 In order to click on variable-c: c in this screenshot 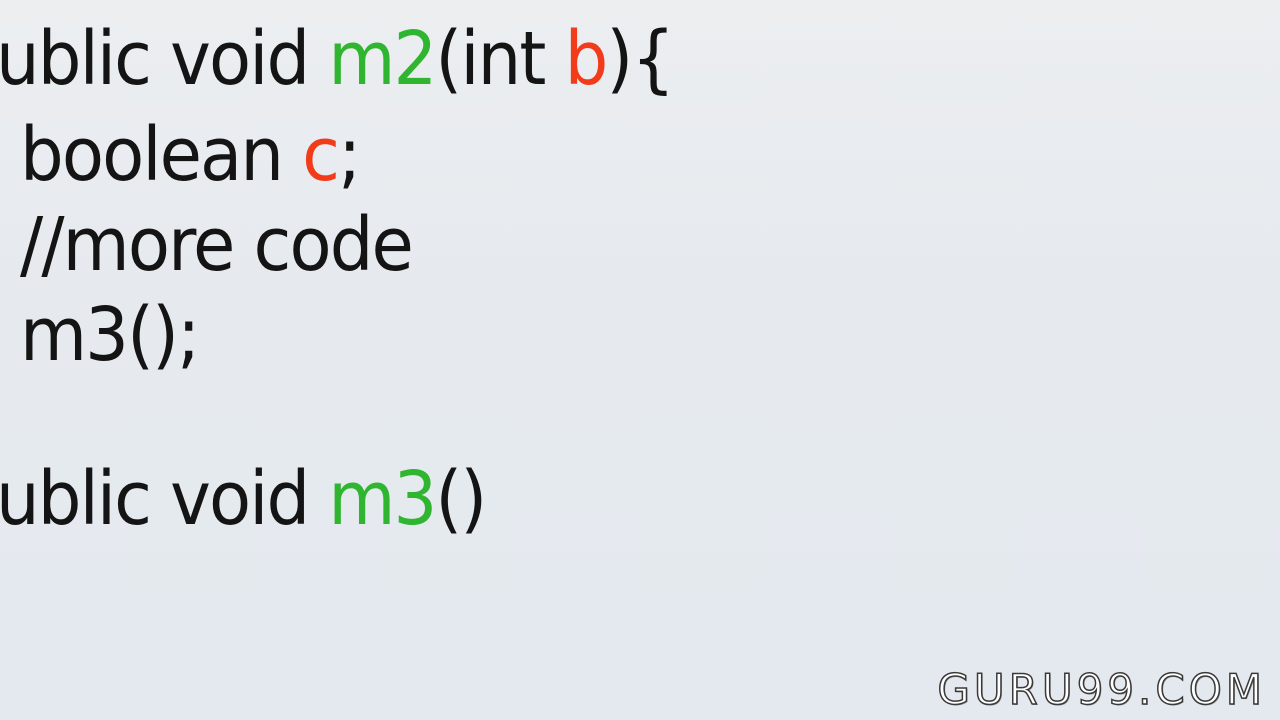, I will do `click(321, 155)`.